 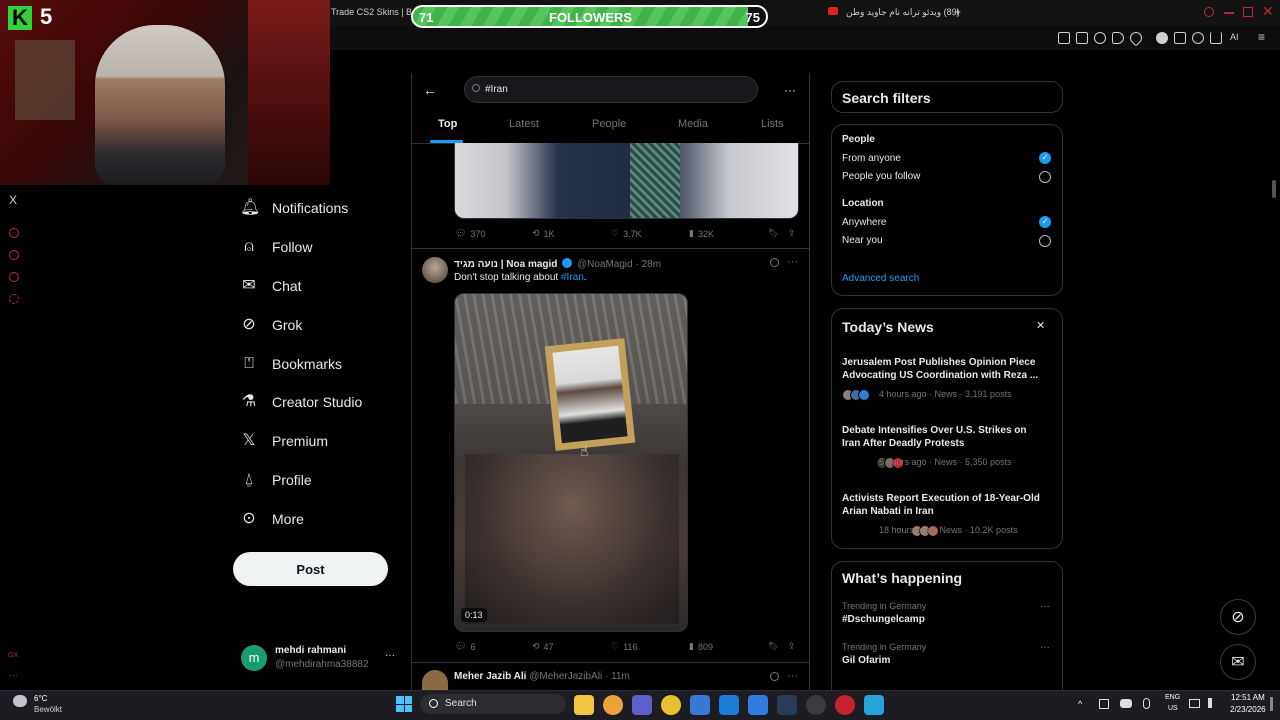 I want to click on filter-from-anyone: From anyone, so click(x=871, y=158).